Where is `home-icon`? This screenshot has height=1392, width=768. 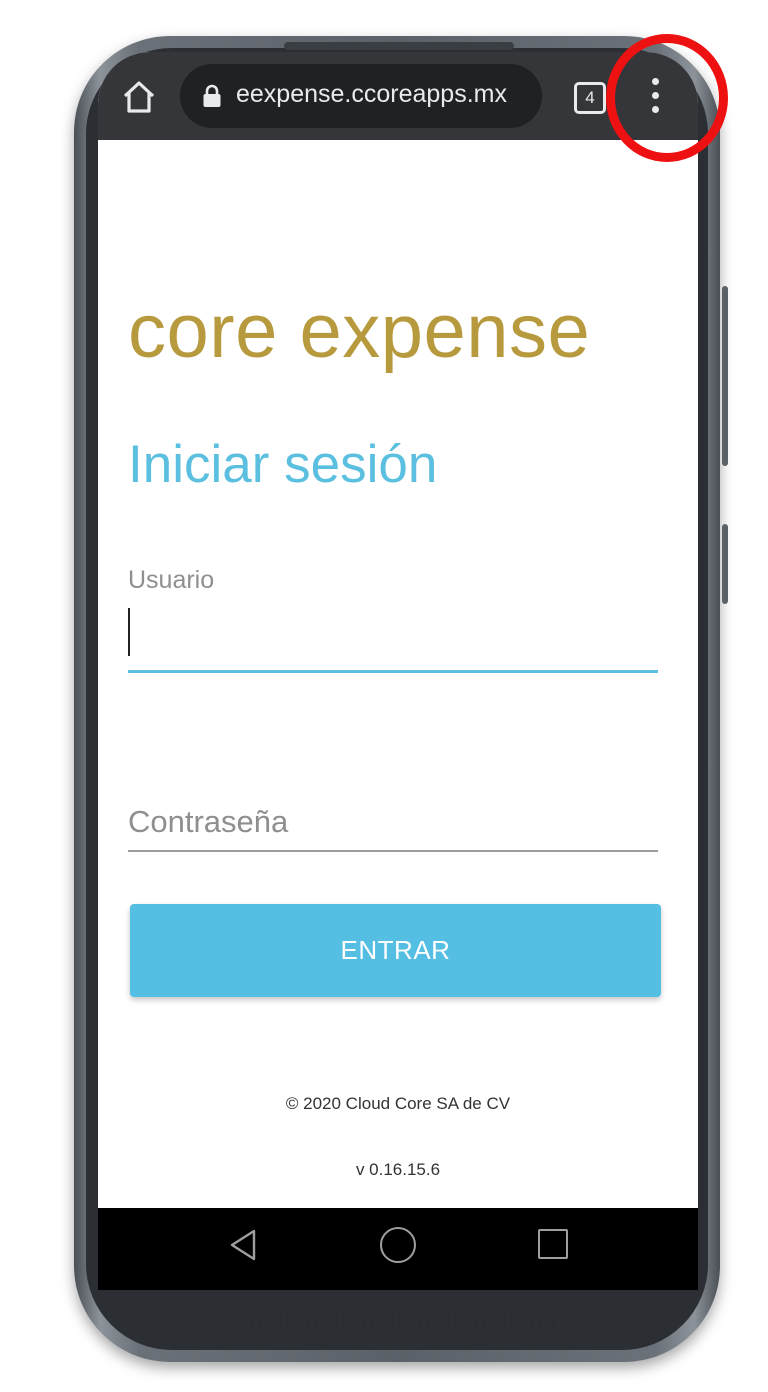 home-icon is located at coordinates (139, 97).